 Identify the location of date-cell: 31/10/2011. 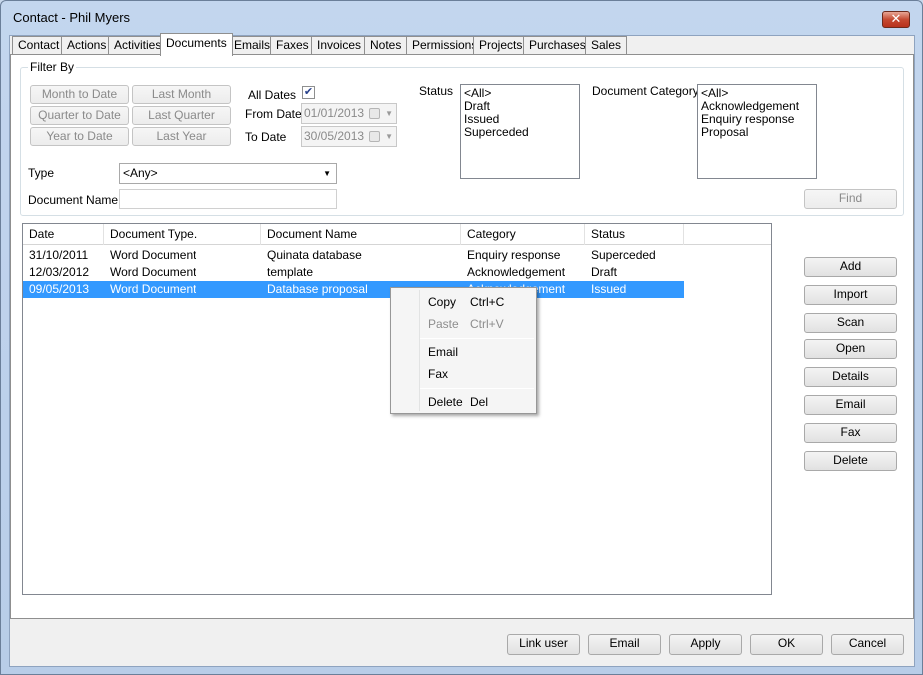
(59, 255).